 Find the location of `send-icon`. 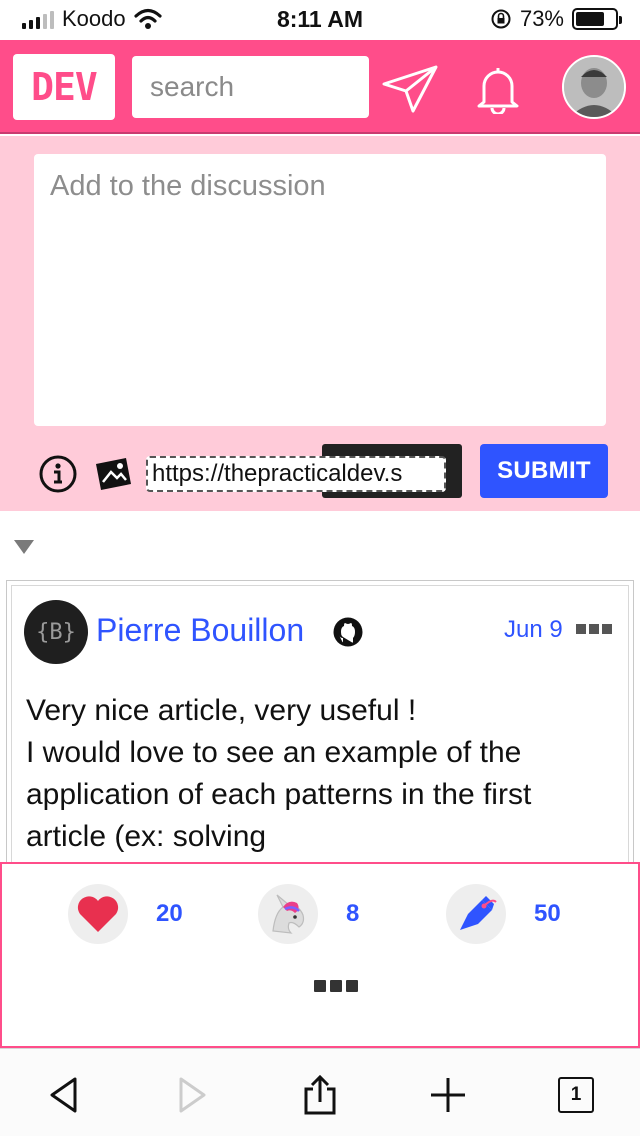

send-icon is located at coordinates (410, 89).